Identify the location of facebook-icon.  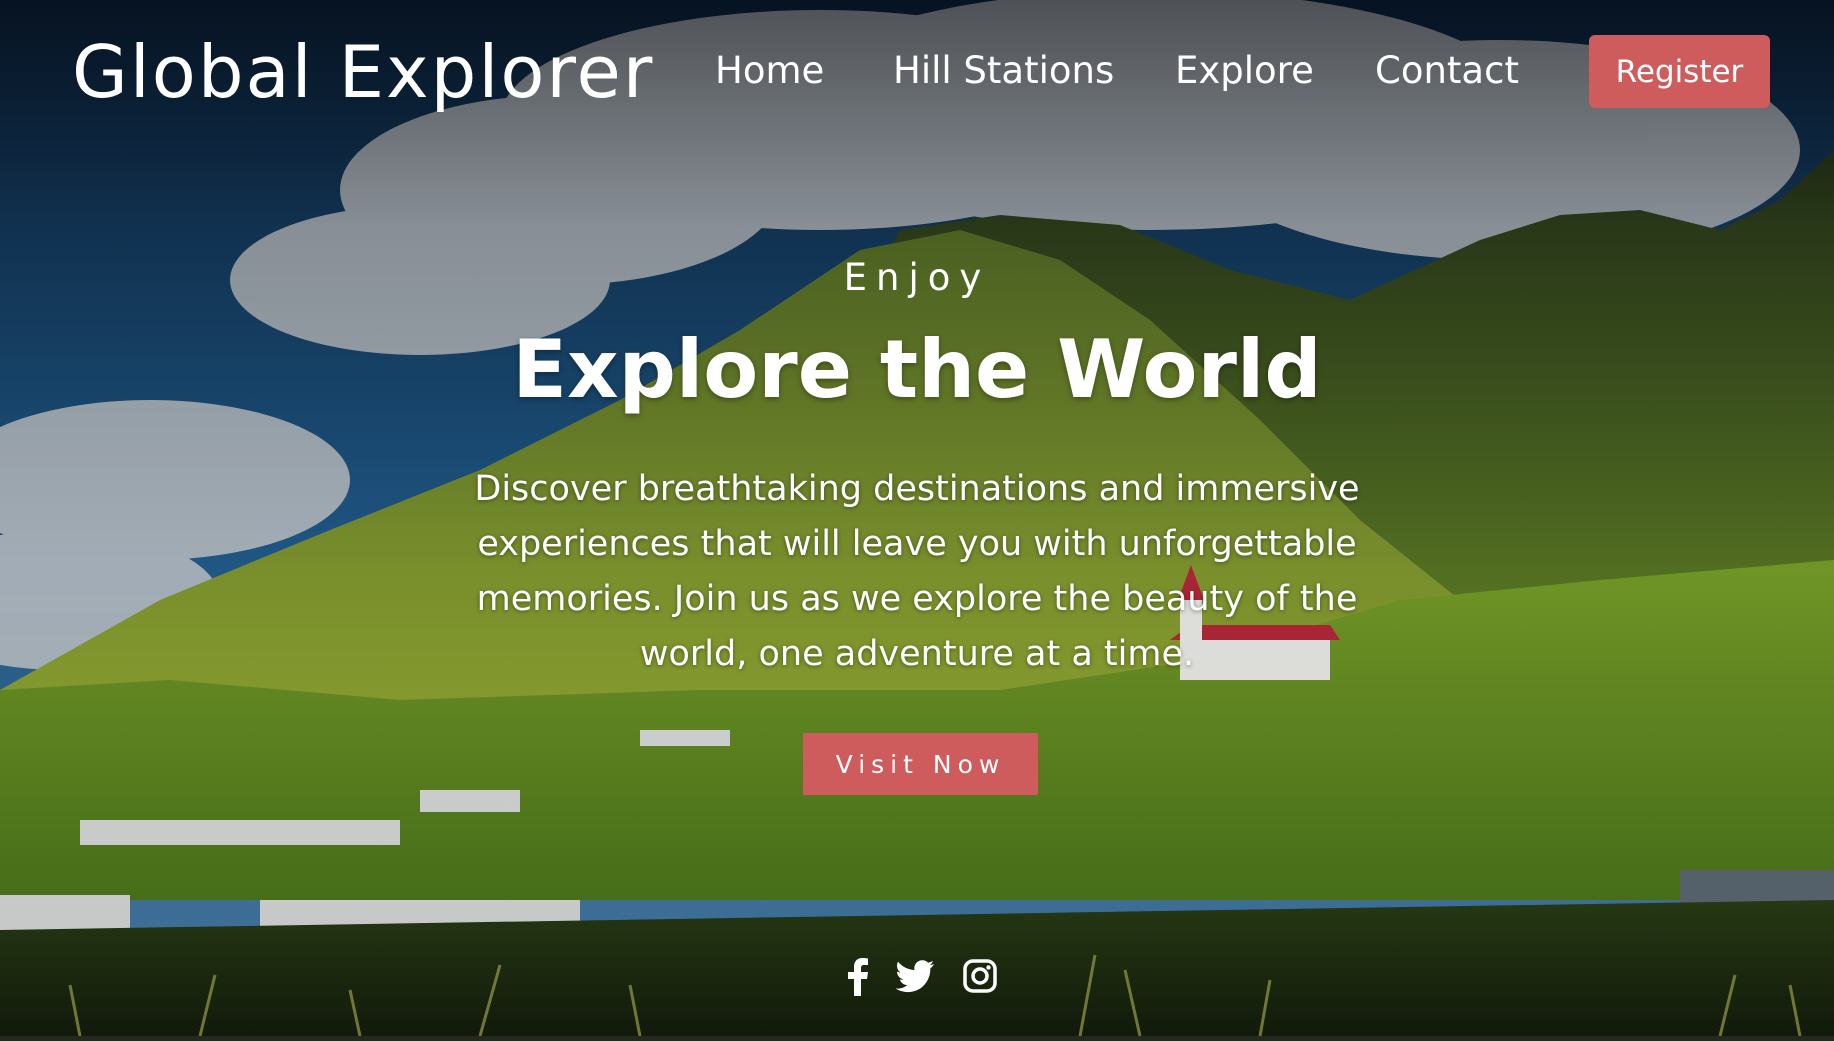
(858, 976).